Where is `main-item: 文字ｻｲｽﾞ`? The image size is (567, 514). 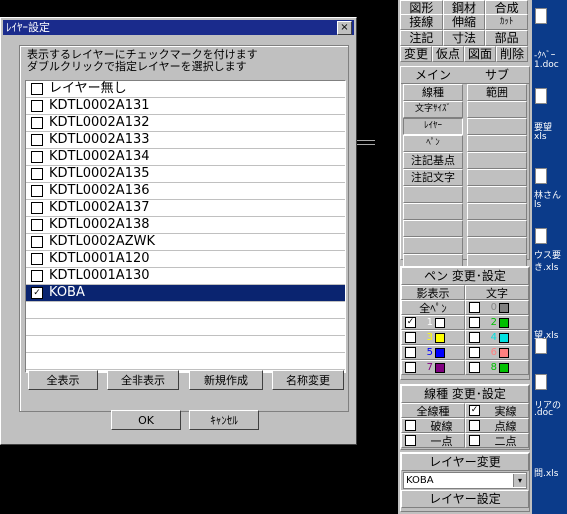 main-item: 文字ｻｲｽﾞ is located at coordinates (433, 109).